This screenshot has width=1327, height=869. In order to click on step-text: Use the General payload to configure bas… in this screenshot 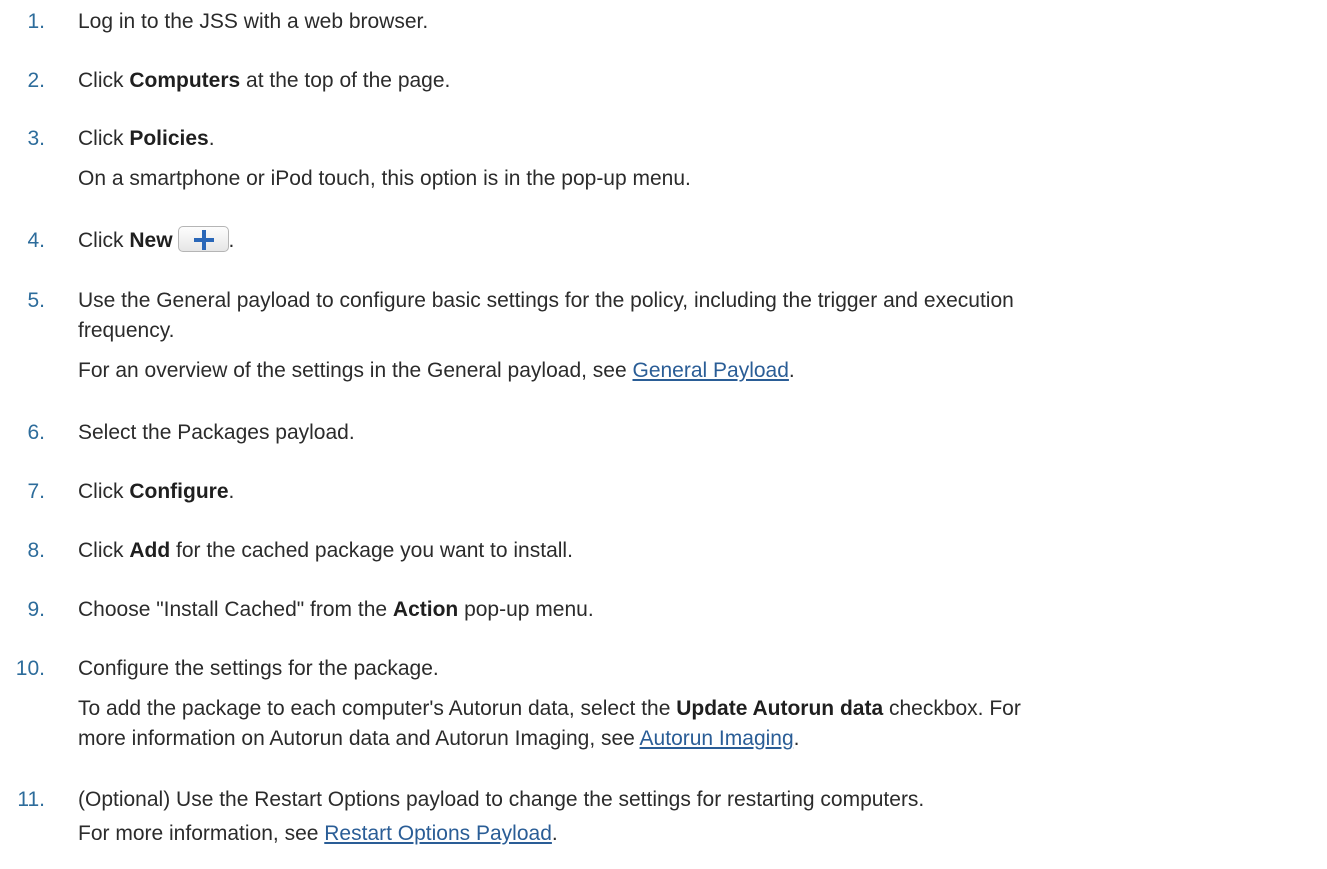, I will do `click(546, 300)`.